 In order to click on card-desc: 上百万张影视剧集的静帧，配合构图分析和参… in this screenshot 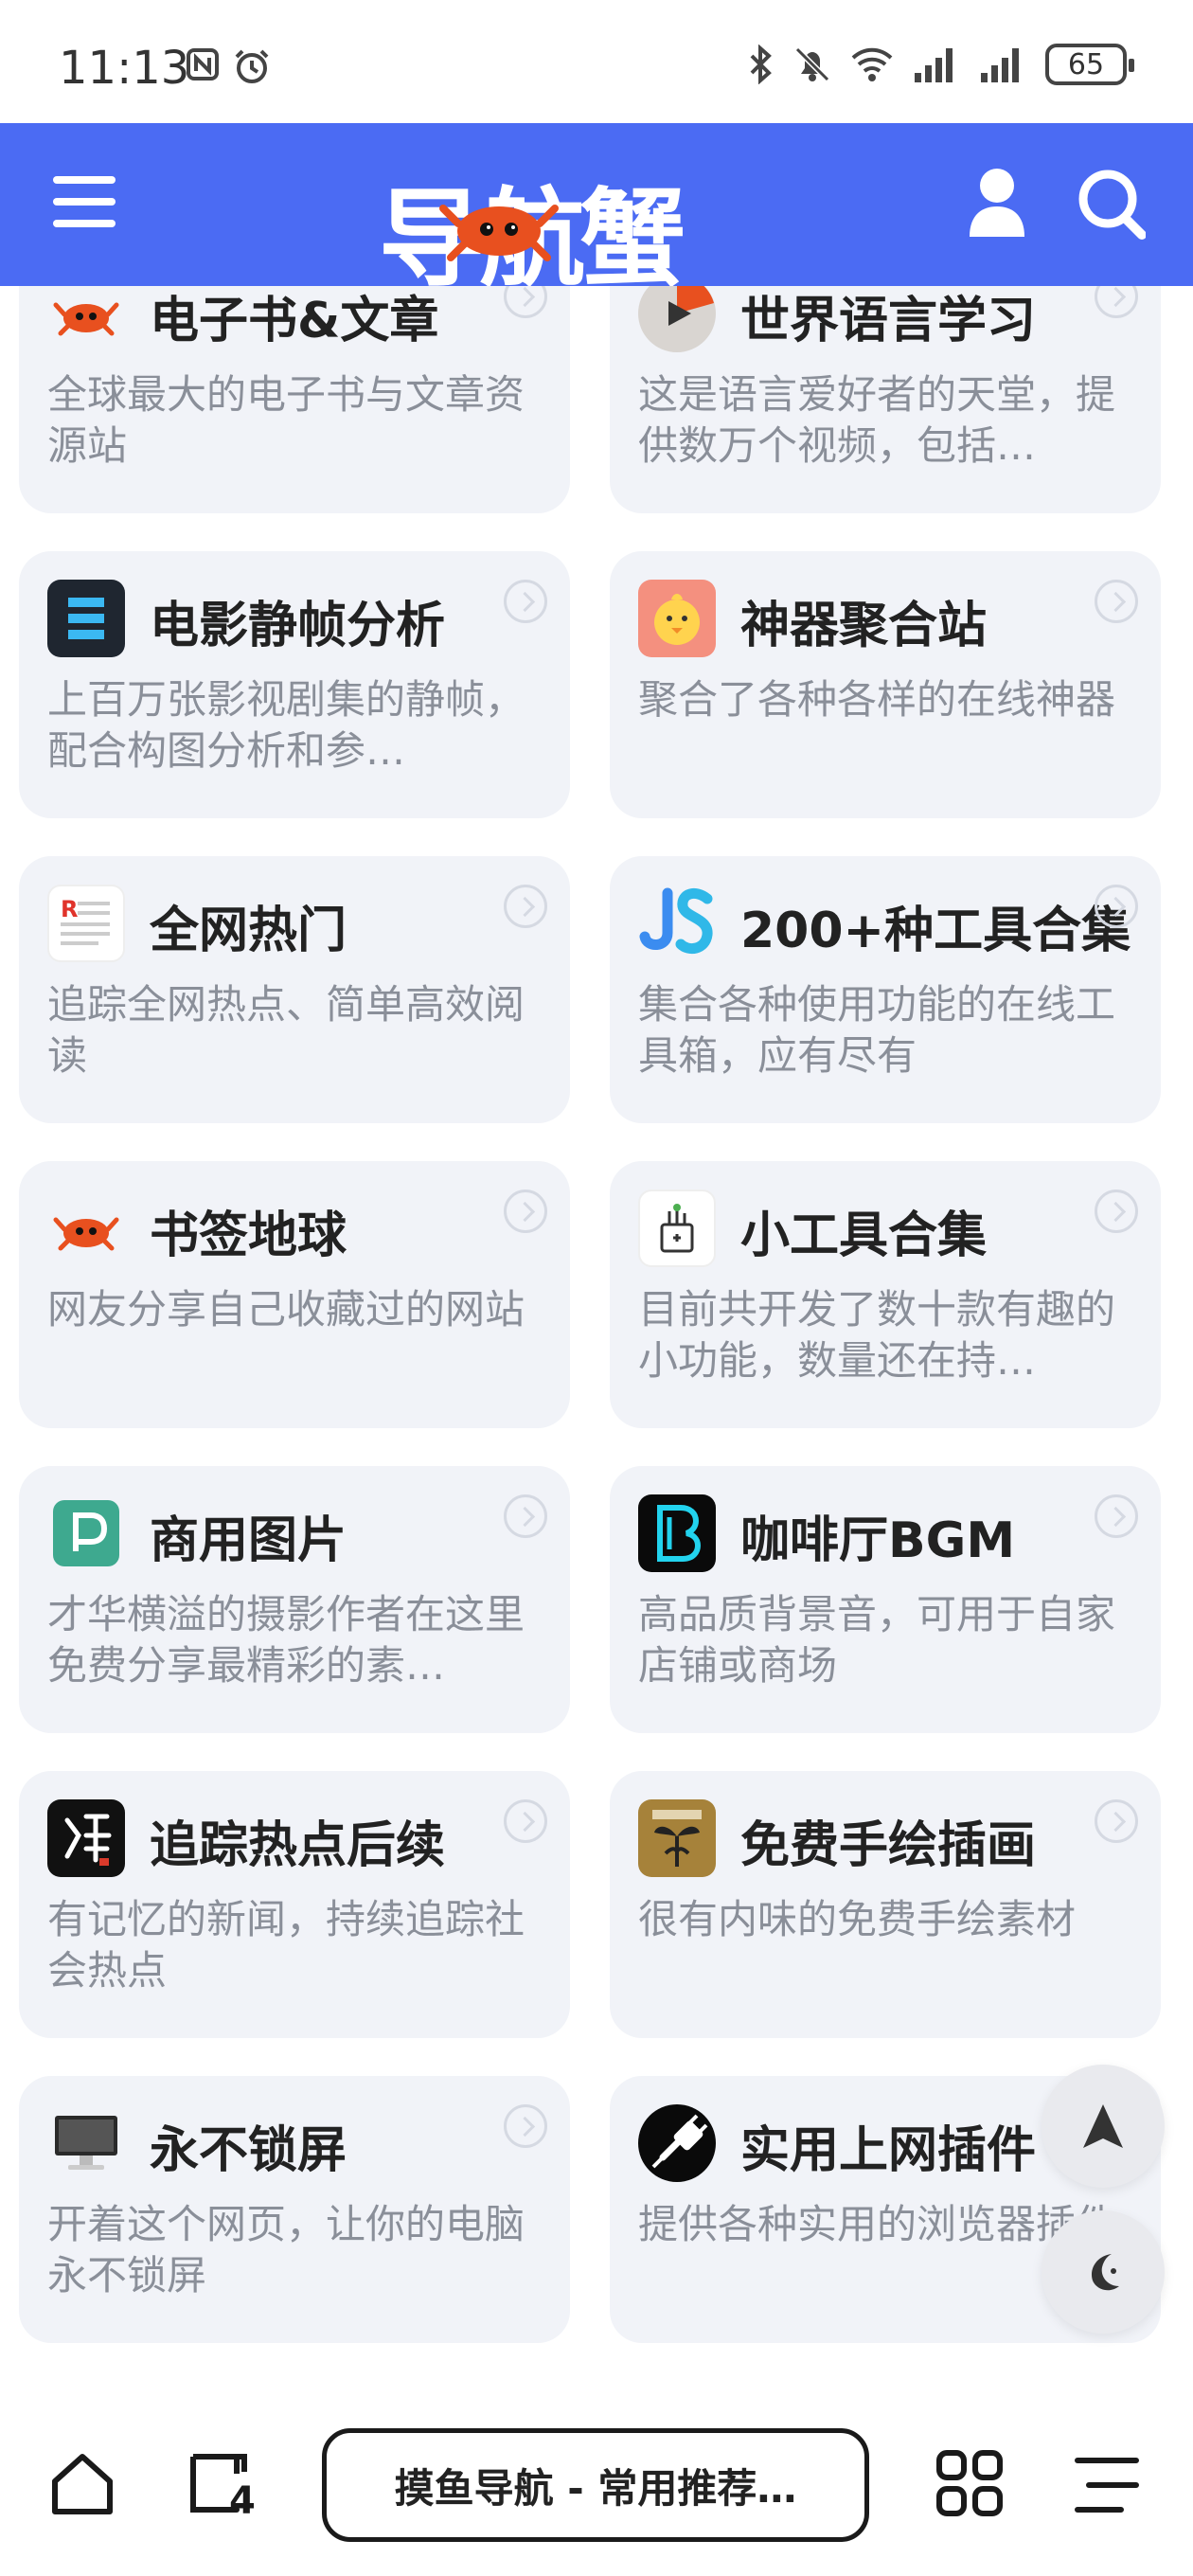, I will do `click(286, 725)`.